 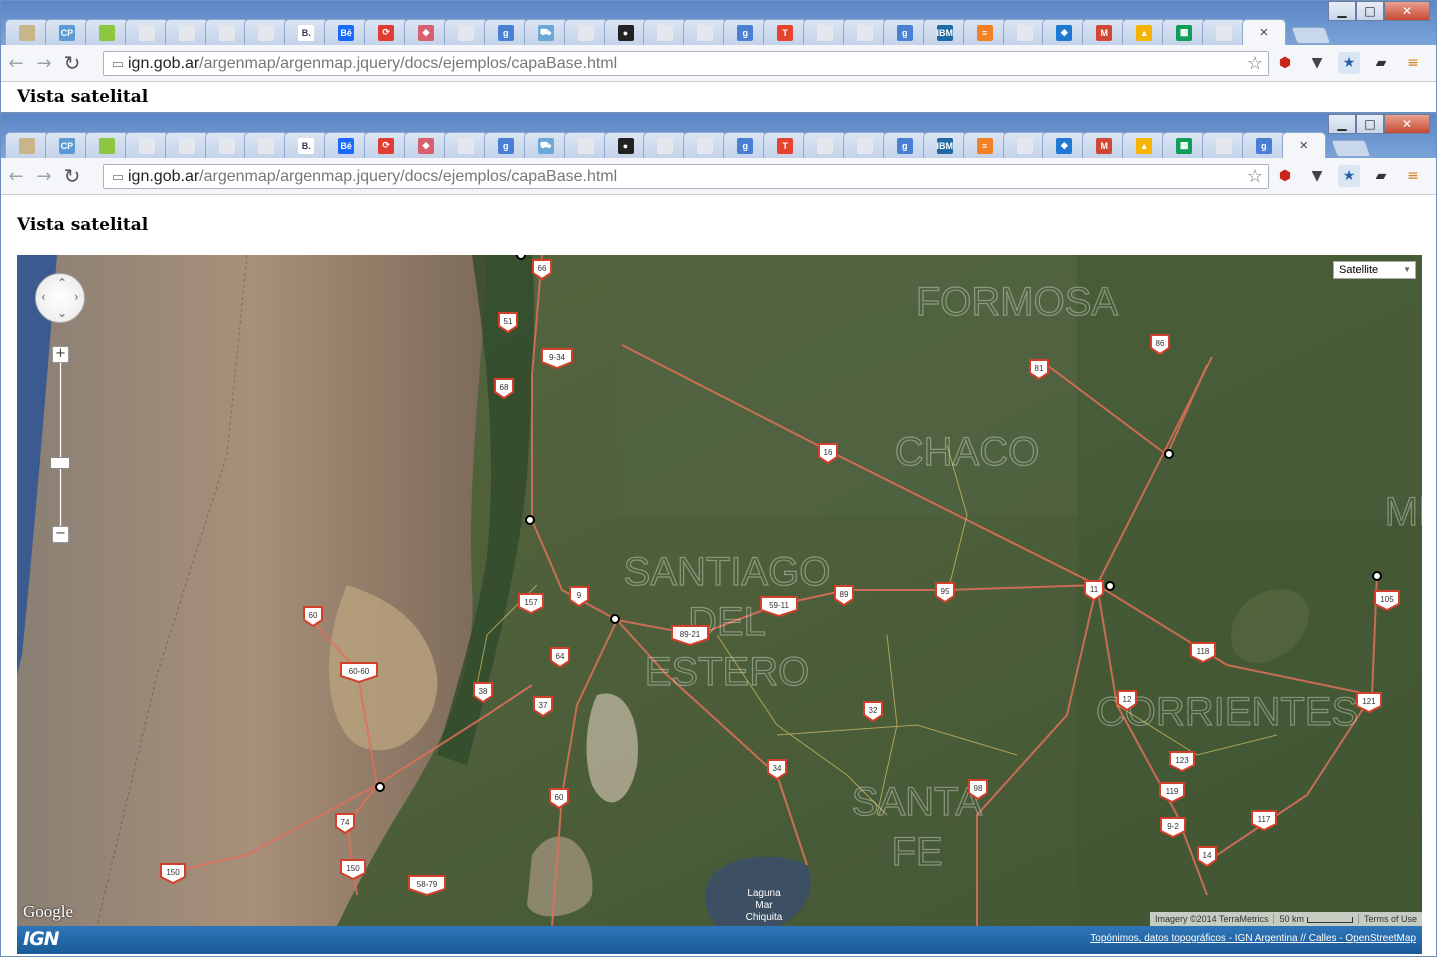 What do you see at coordinates (60, 443) in the screenshot?
I see `zoom-slider-track` at bounding box center [60, 443].